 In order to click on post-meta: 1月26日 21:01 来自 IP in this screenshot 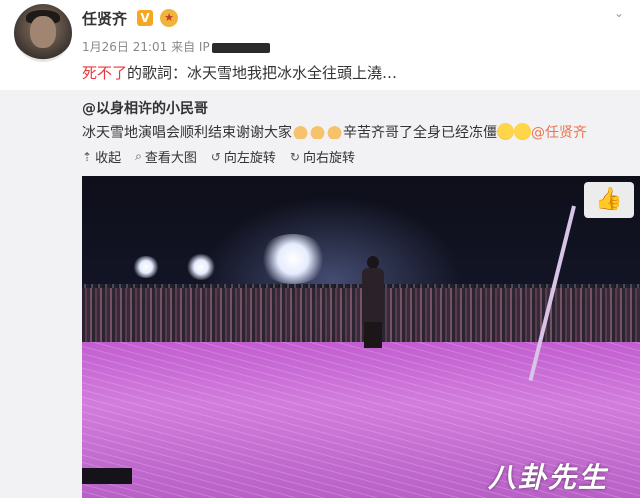, I will do `click(176, 46)`.